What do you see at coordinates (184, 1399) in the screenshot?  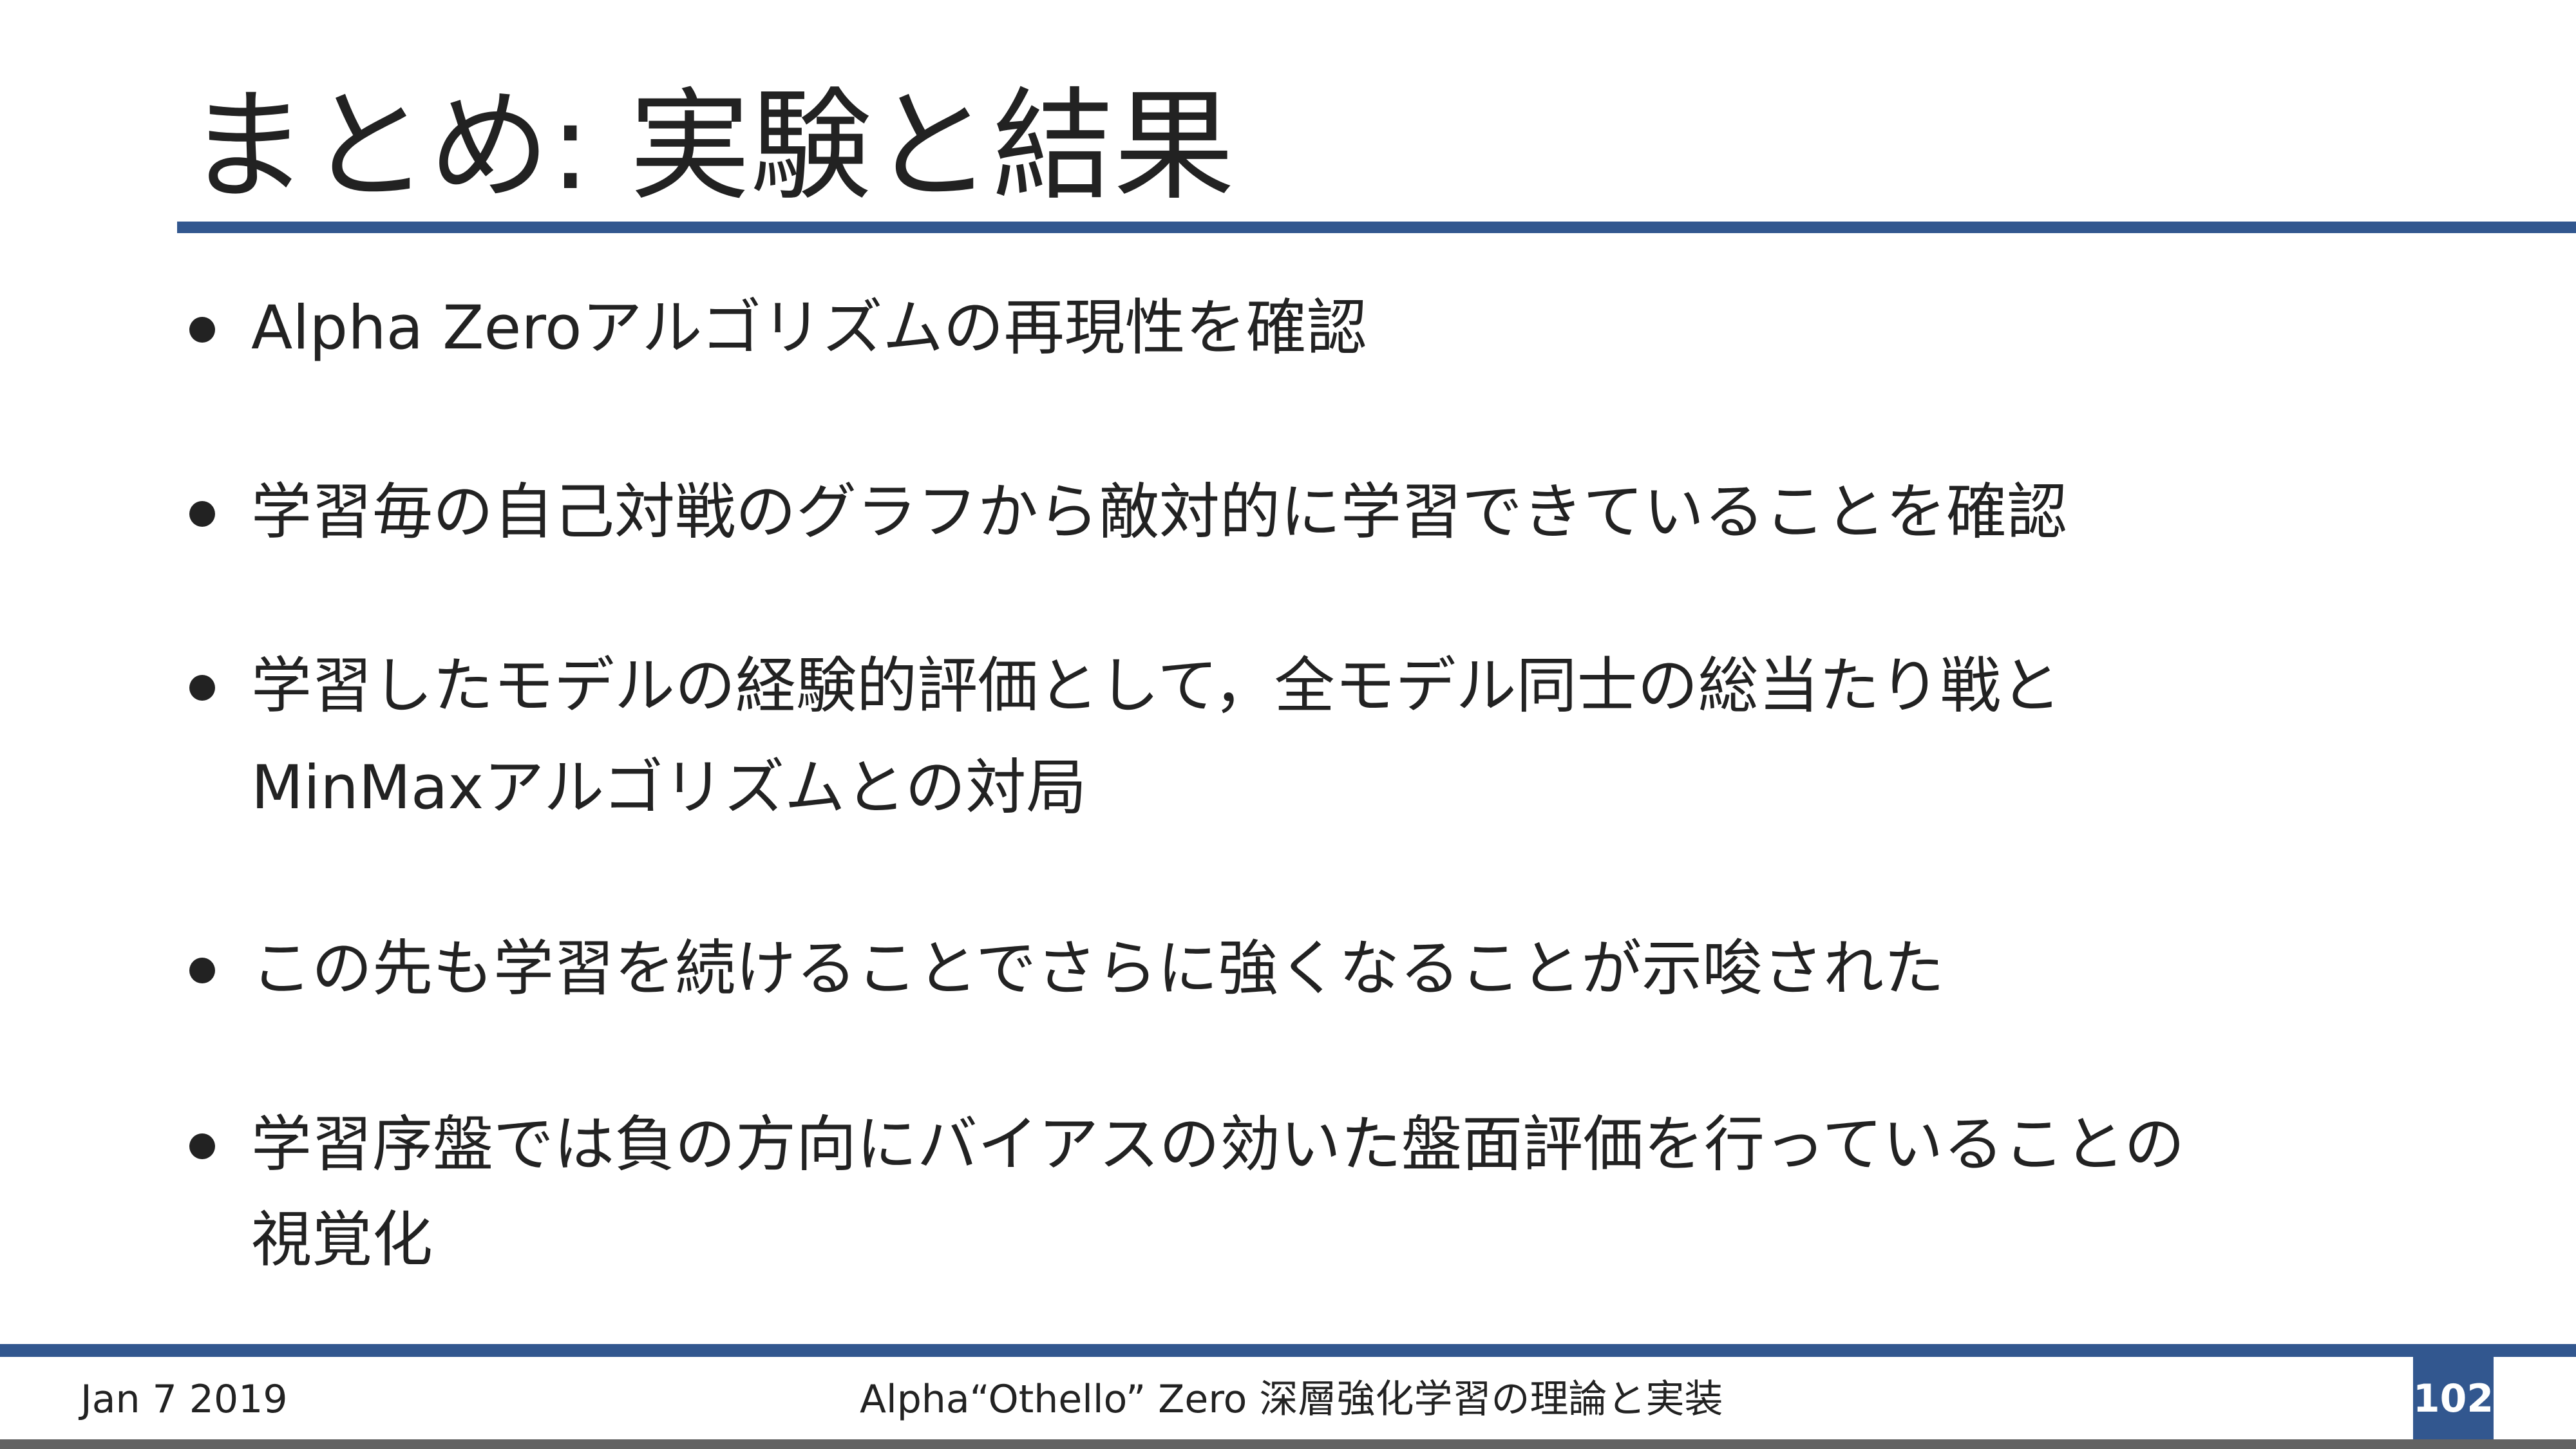 I see `footer-date: Jan 7 2019` at bounding box center [184, 1399].